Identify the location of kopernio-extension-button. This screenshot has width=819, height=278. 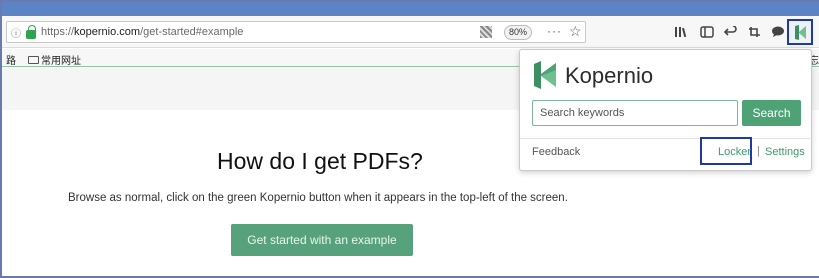
(800, 32).